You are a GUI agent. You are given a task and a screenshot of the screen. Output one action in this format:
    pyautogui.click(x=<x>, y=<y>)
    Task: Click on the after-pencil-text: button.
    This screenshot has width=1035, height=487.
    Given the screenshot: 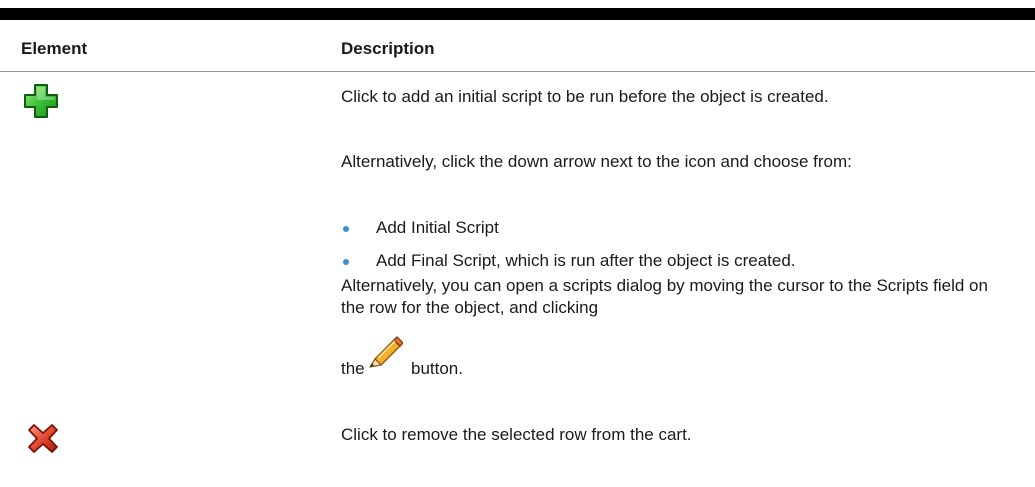 What is the action you would take?
    pyautogui.click(x=437, y=368)
    